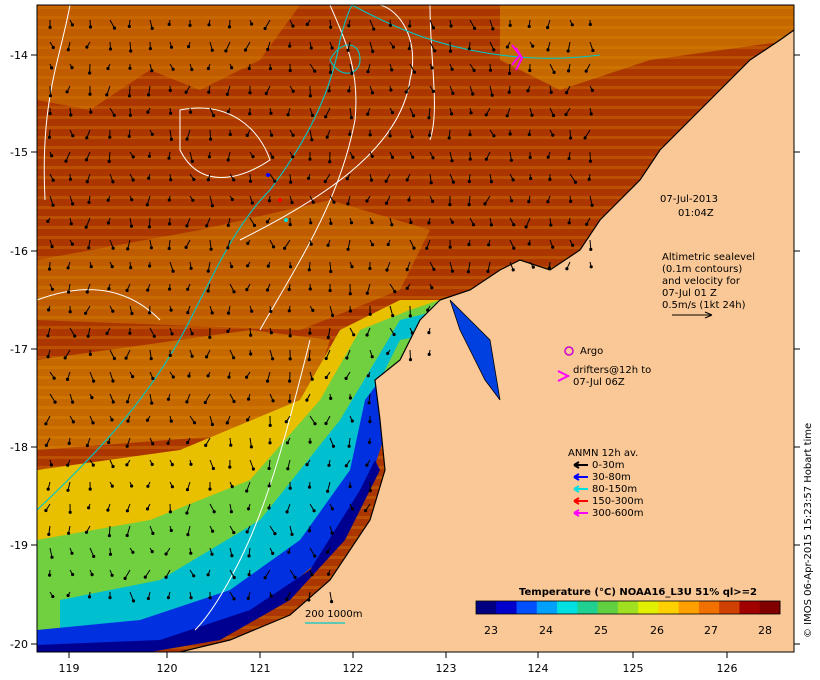 This screenshot has width=820, height=680. What do you see at coordinates (689, 199) in the screenshot?
I see `timestamp-date: 07-Jul-2013` at bounding box center [689, 199].